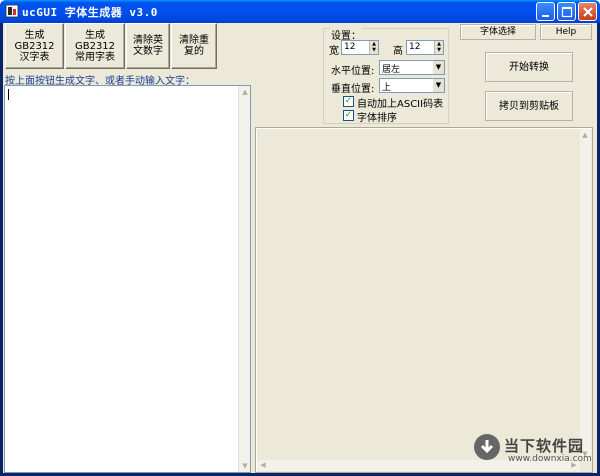 The width and height of the screenshot is (600, 476). Describe the element at coordinates (348, 101) in the screenshot. I see `auto-ascii-checkbox: ✓` at that location.